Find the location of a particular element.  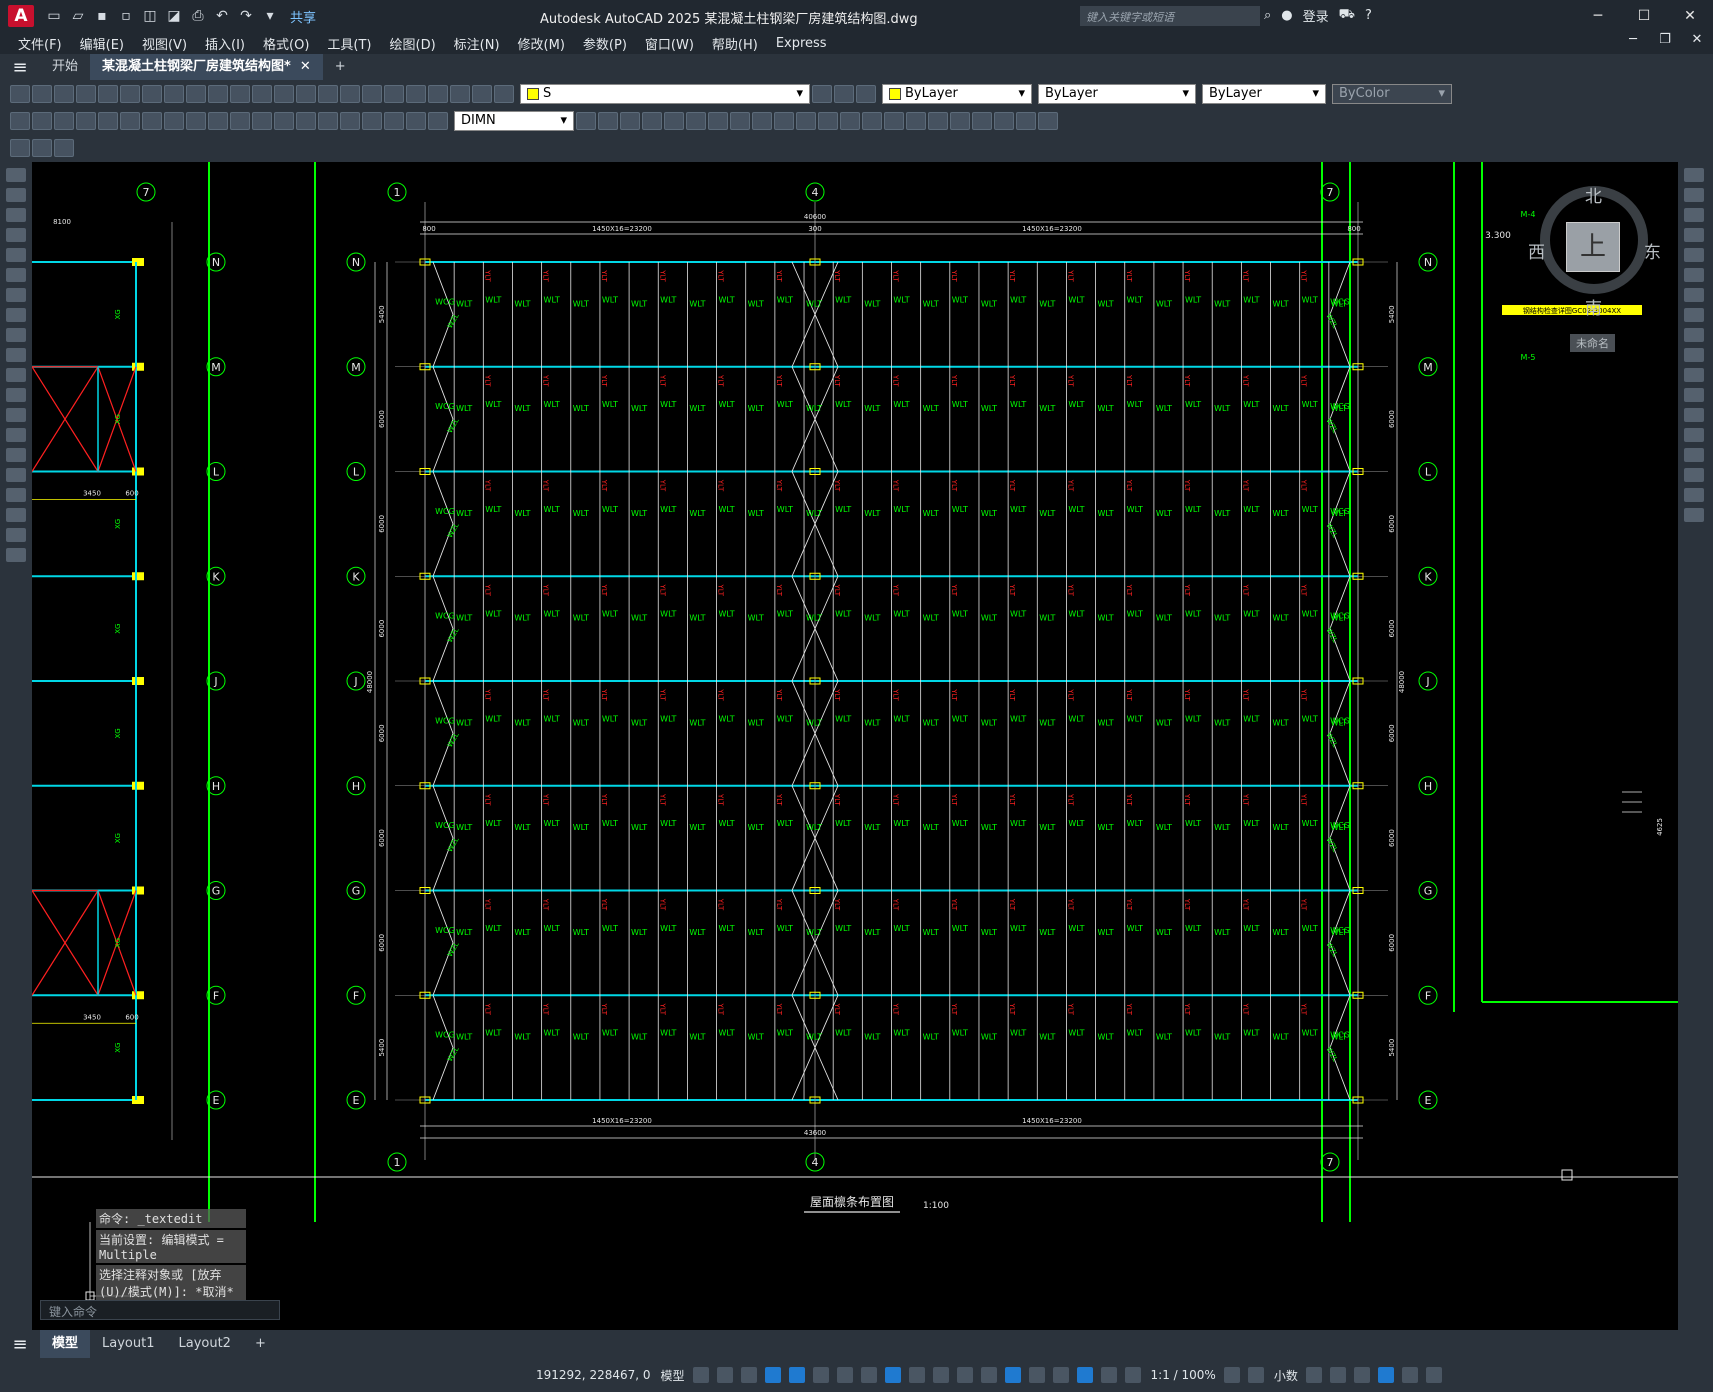

scale-icon is located at coordinates (1694, 315).